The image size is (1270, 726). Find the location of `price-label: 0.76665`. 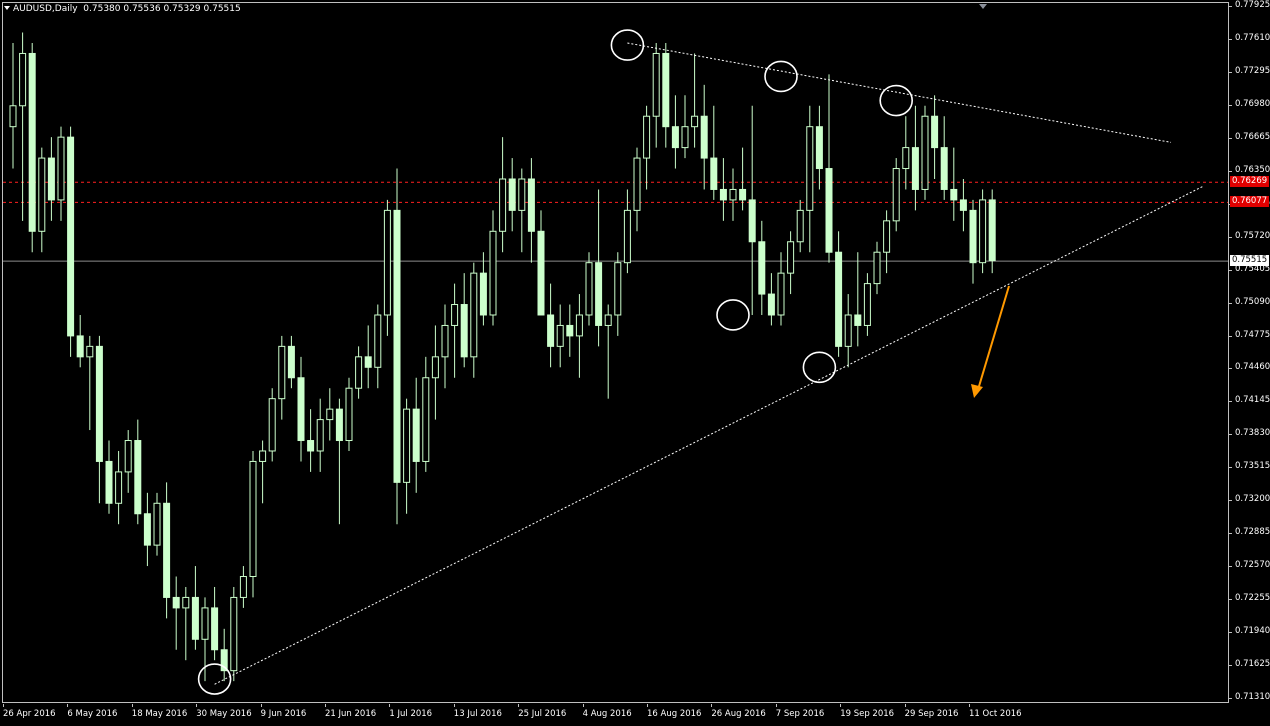

price-label: 0.76665 is located at coordinates (1252, 136).